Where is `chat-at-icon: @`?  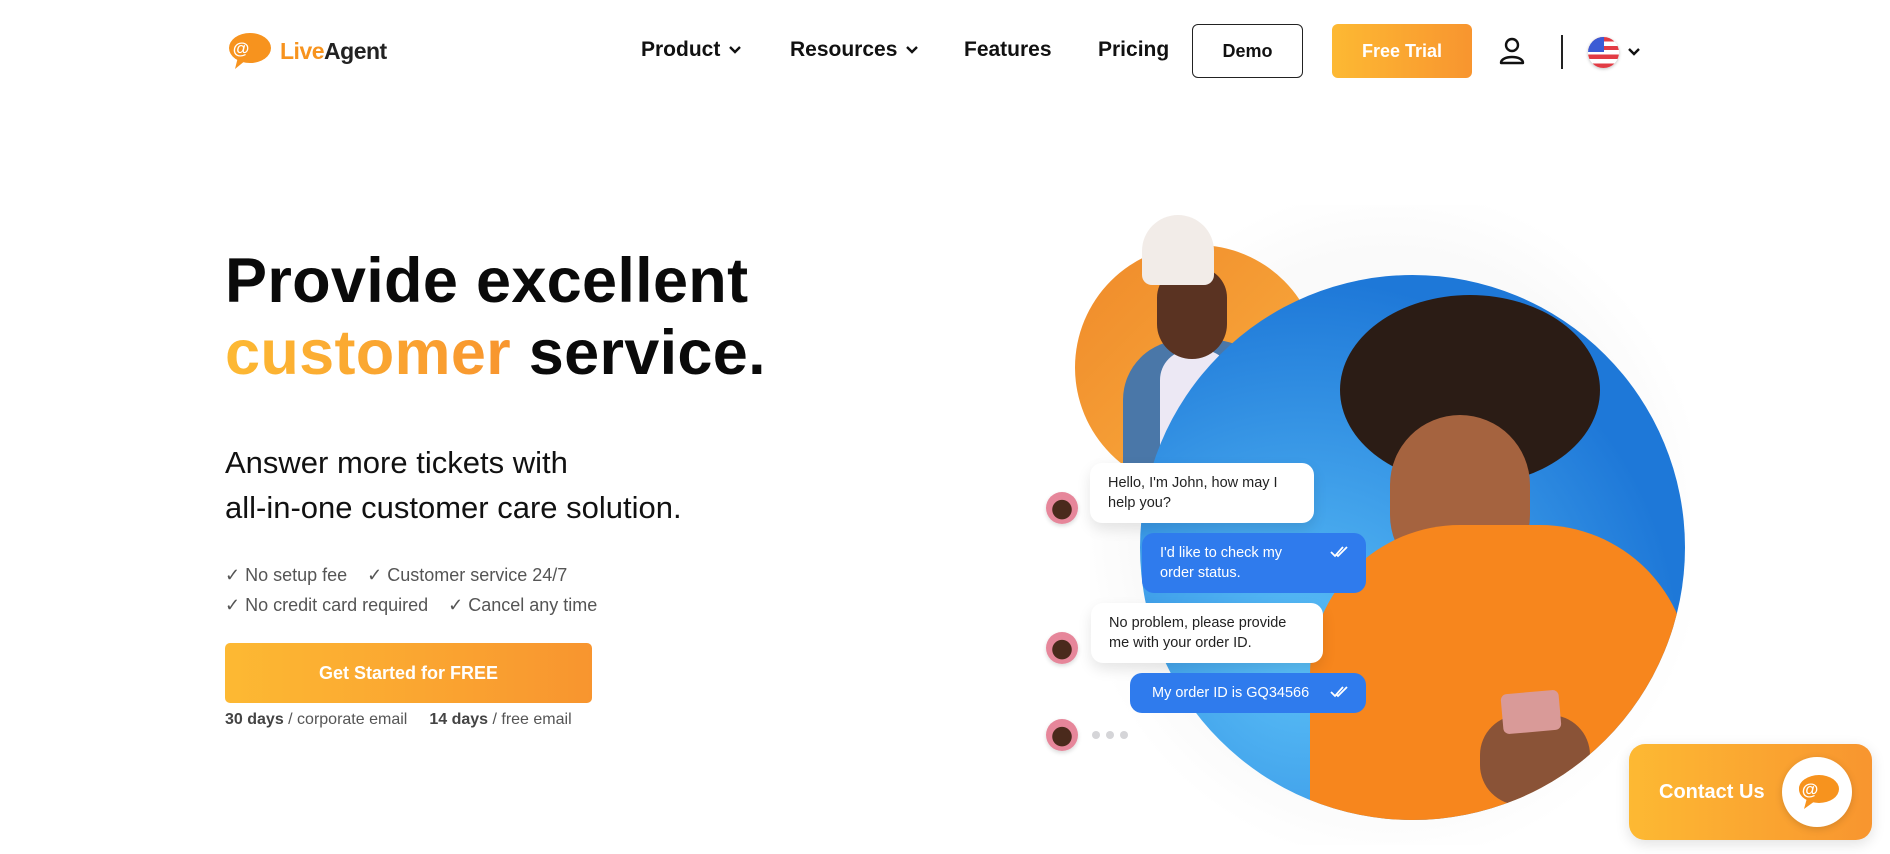 chat-at-icon: @ is located at coordinates (1817, 792).